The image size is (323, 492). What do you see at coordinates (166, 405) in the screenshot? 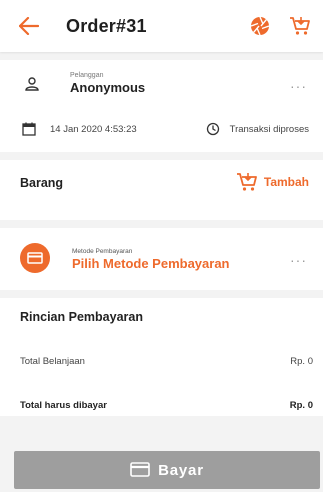
I see `detail-row-total: Total harus dibayar Rp. 0` at bounding box center [166, 405].